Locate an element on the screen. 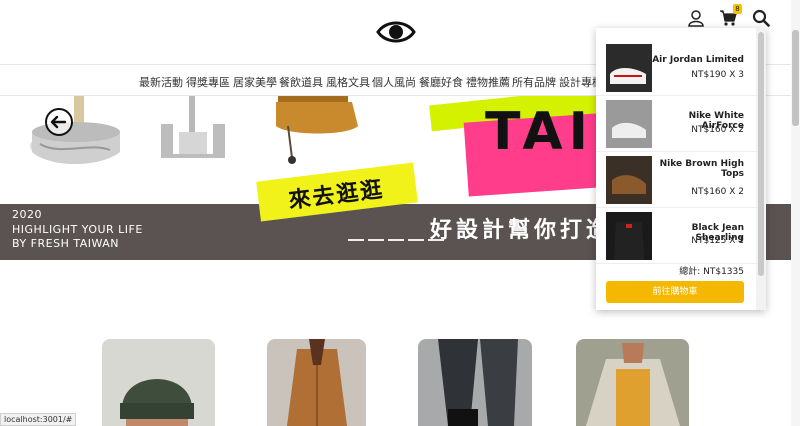 The height and width of the screenshot is (426, 800). hero-tai-text: TAI is located at coordinates (540, 132).